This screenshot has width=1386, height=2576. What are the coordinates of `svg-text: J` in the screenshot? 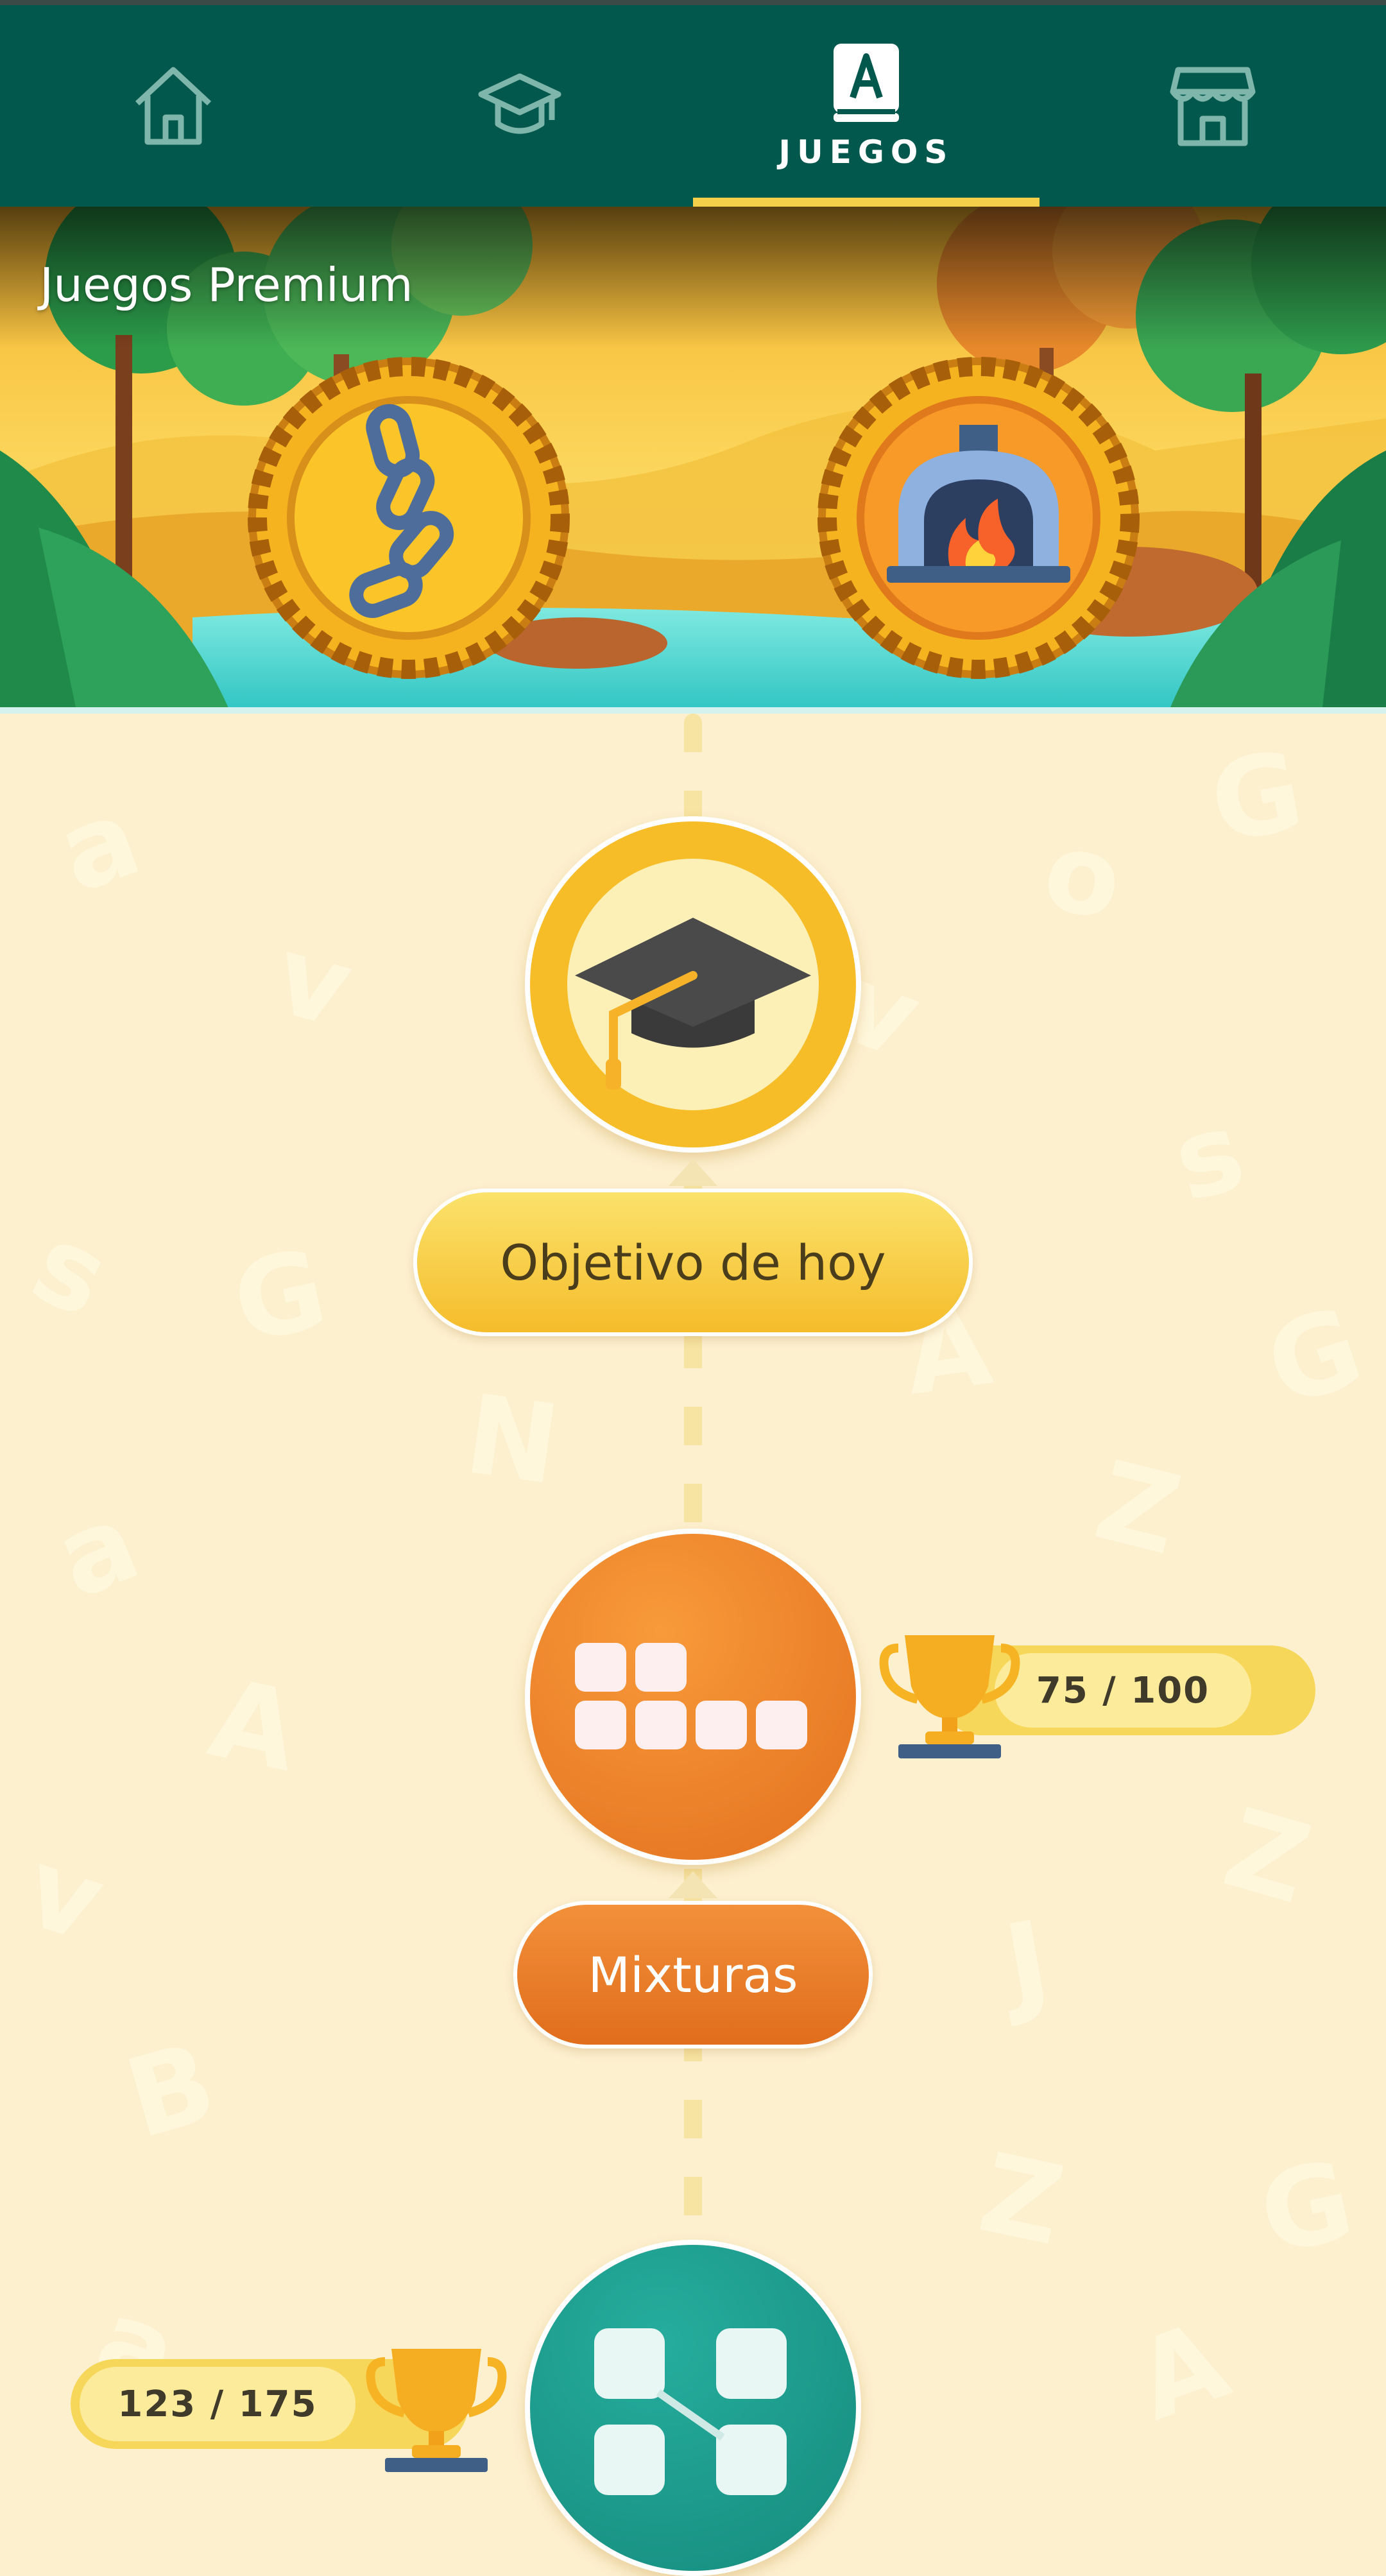 It's located at (1025, 1964).